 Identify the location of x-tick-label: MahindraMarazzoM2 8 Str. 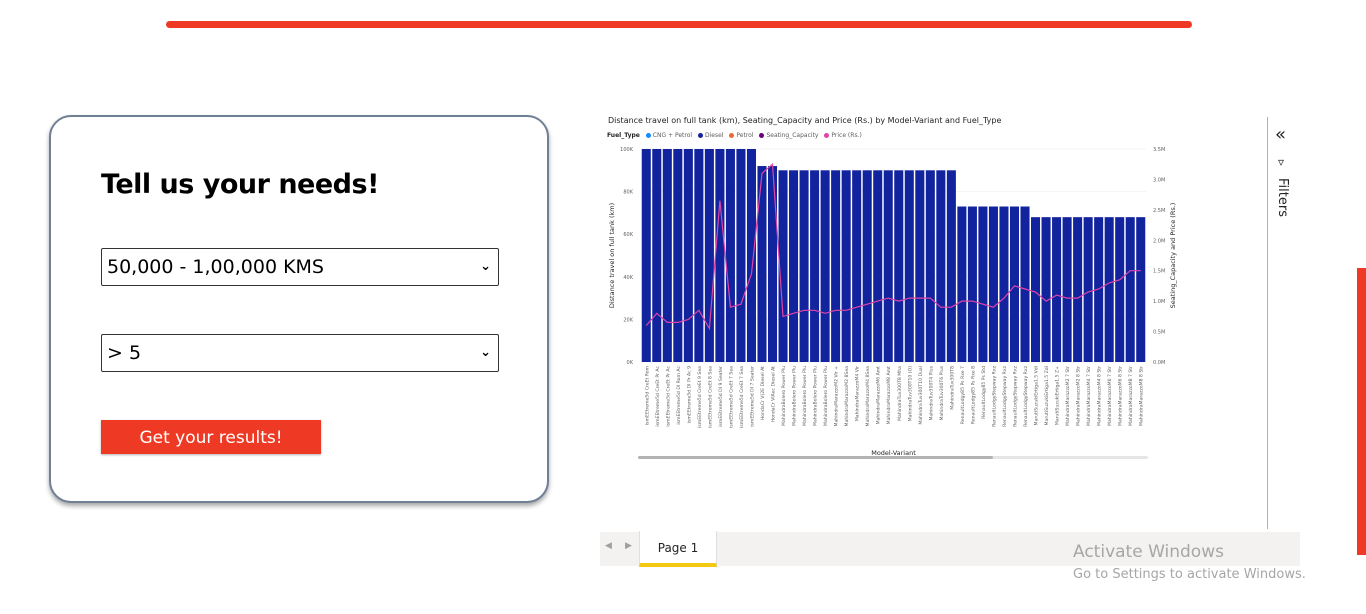
(1079, 396).